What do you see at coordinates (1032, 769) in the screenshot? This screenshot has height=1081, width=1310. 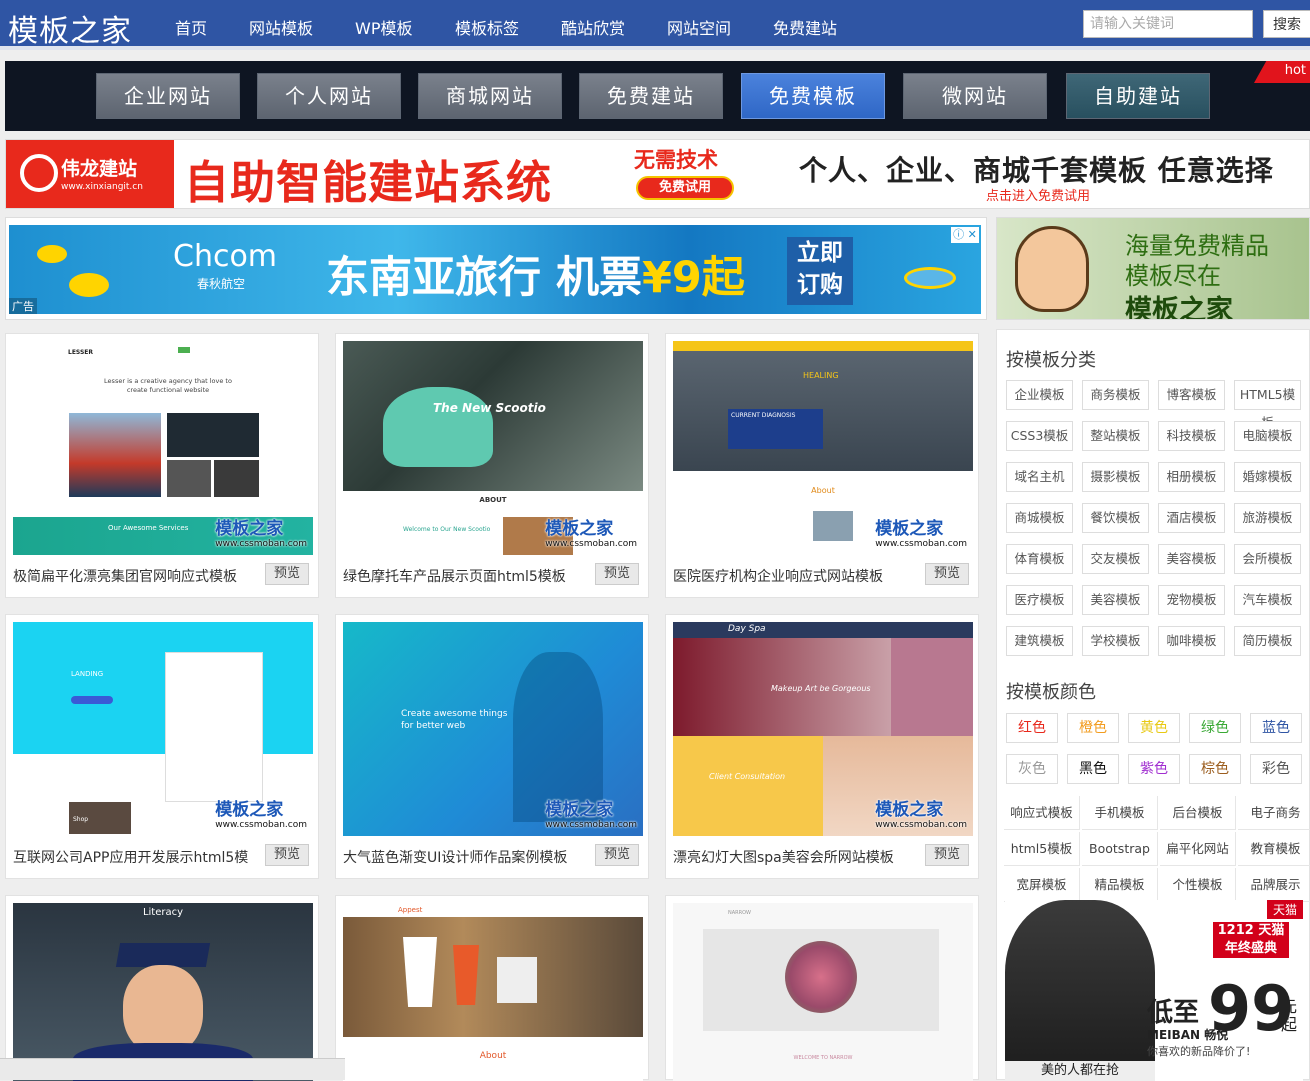 I see `color-tag: 灰色` at bounding box center [1032, 769].